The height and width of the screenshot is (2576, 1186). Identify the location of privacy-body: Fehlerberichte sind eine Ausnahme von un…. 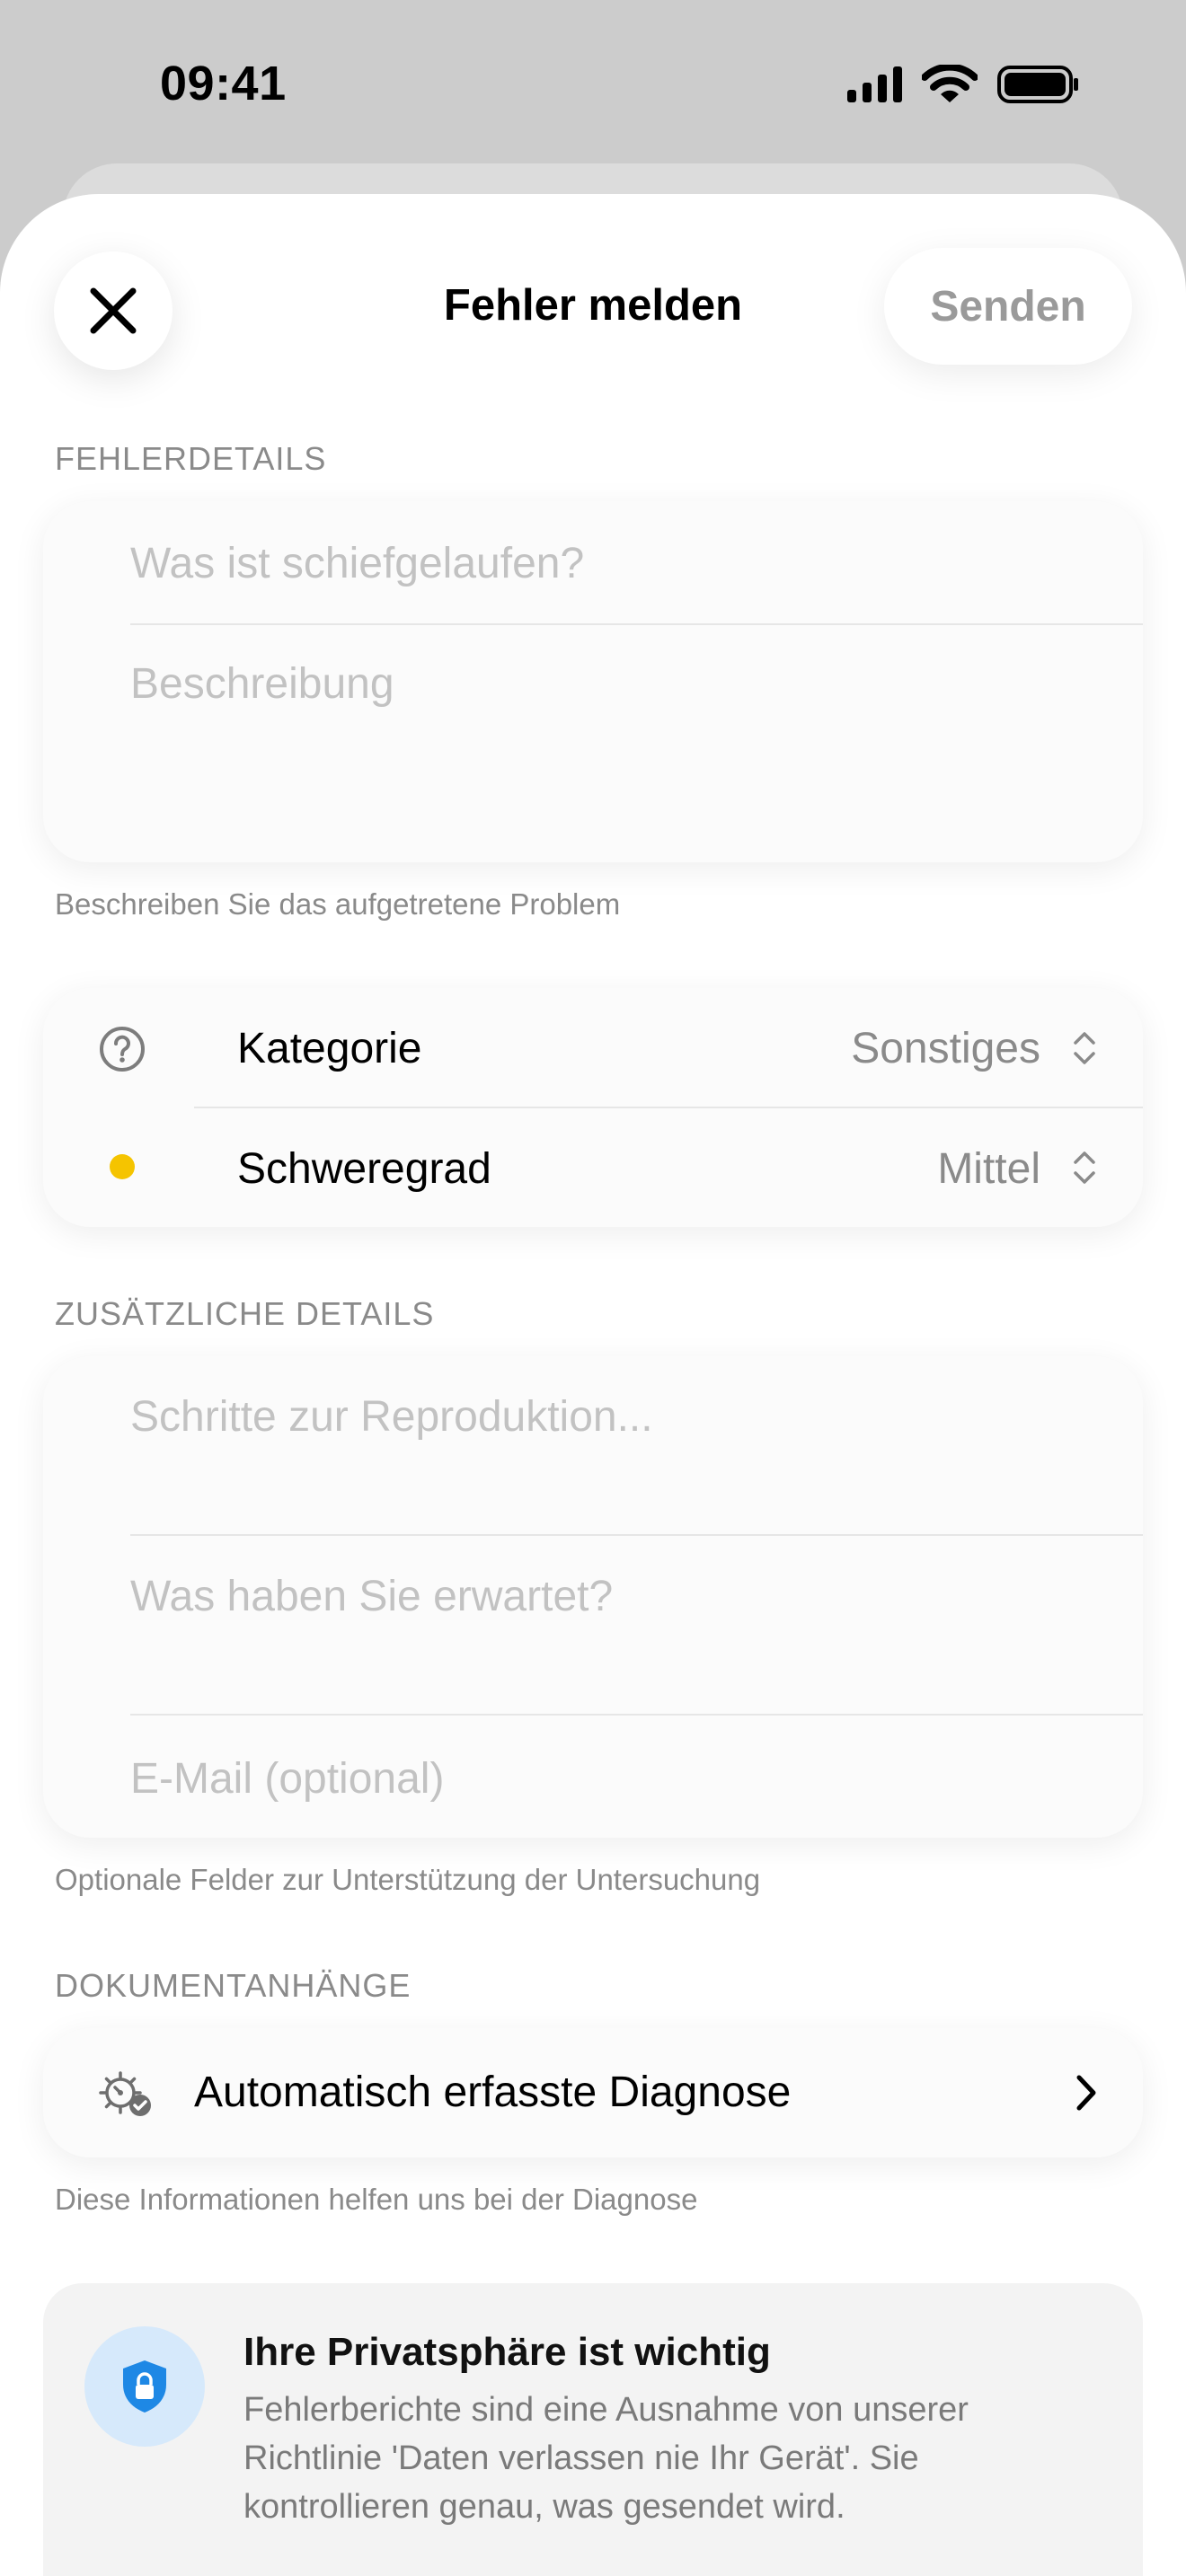
(606, 2458).